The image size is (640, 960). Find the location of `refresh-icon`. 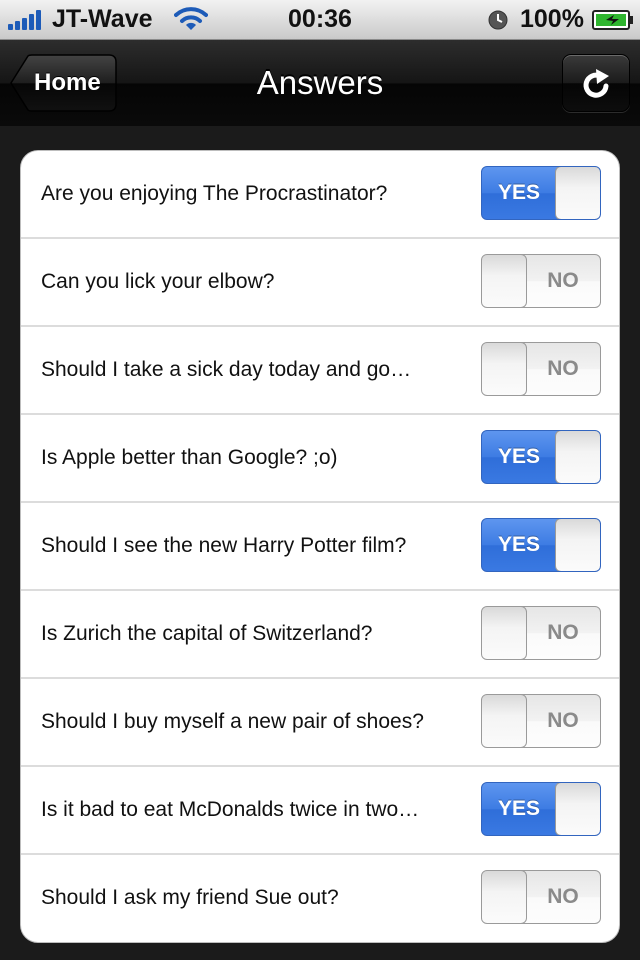

refresh-icon is located at coordinates (596, 83).